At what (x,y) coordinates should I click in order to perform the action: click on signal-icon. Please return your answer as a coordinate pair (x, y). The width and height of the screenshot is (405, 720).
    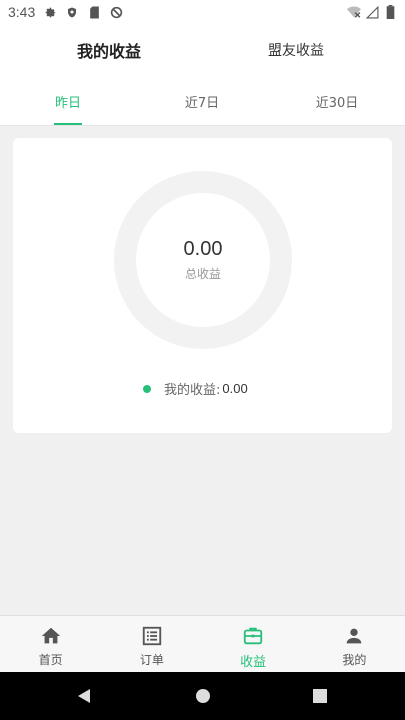
    Looking at the image, I should click on (372, 12).